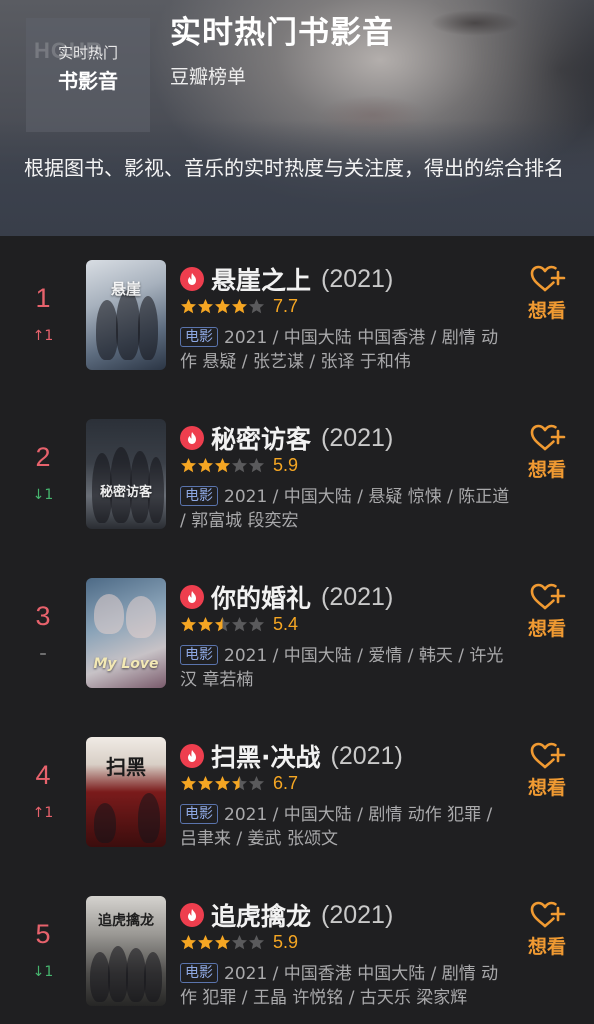  Describe the element at coordinates (43, 298) in the screenshot. I see `rank-number: 1` at that location.